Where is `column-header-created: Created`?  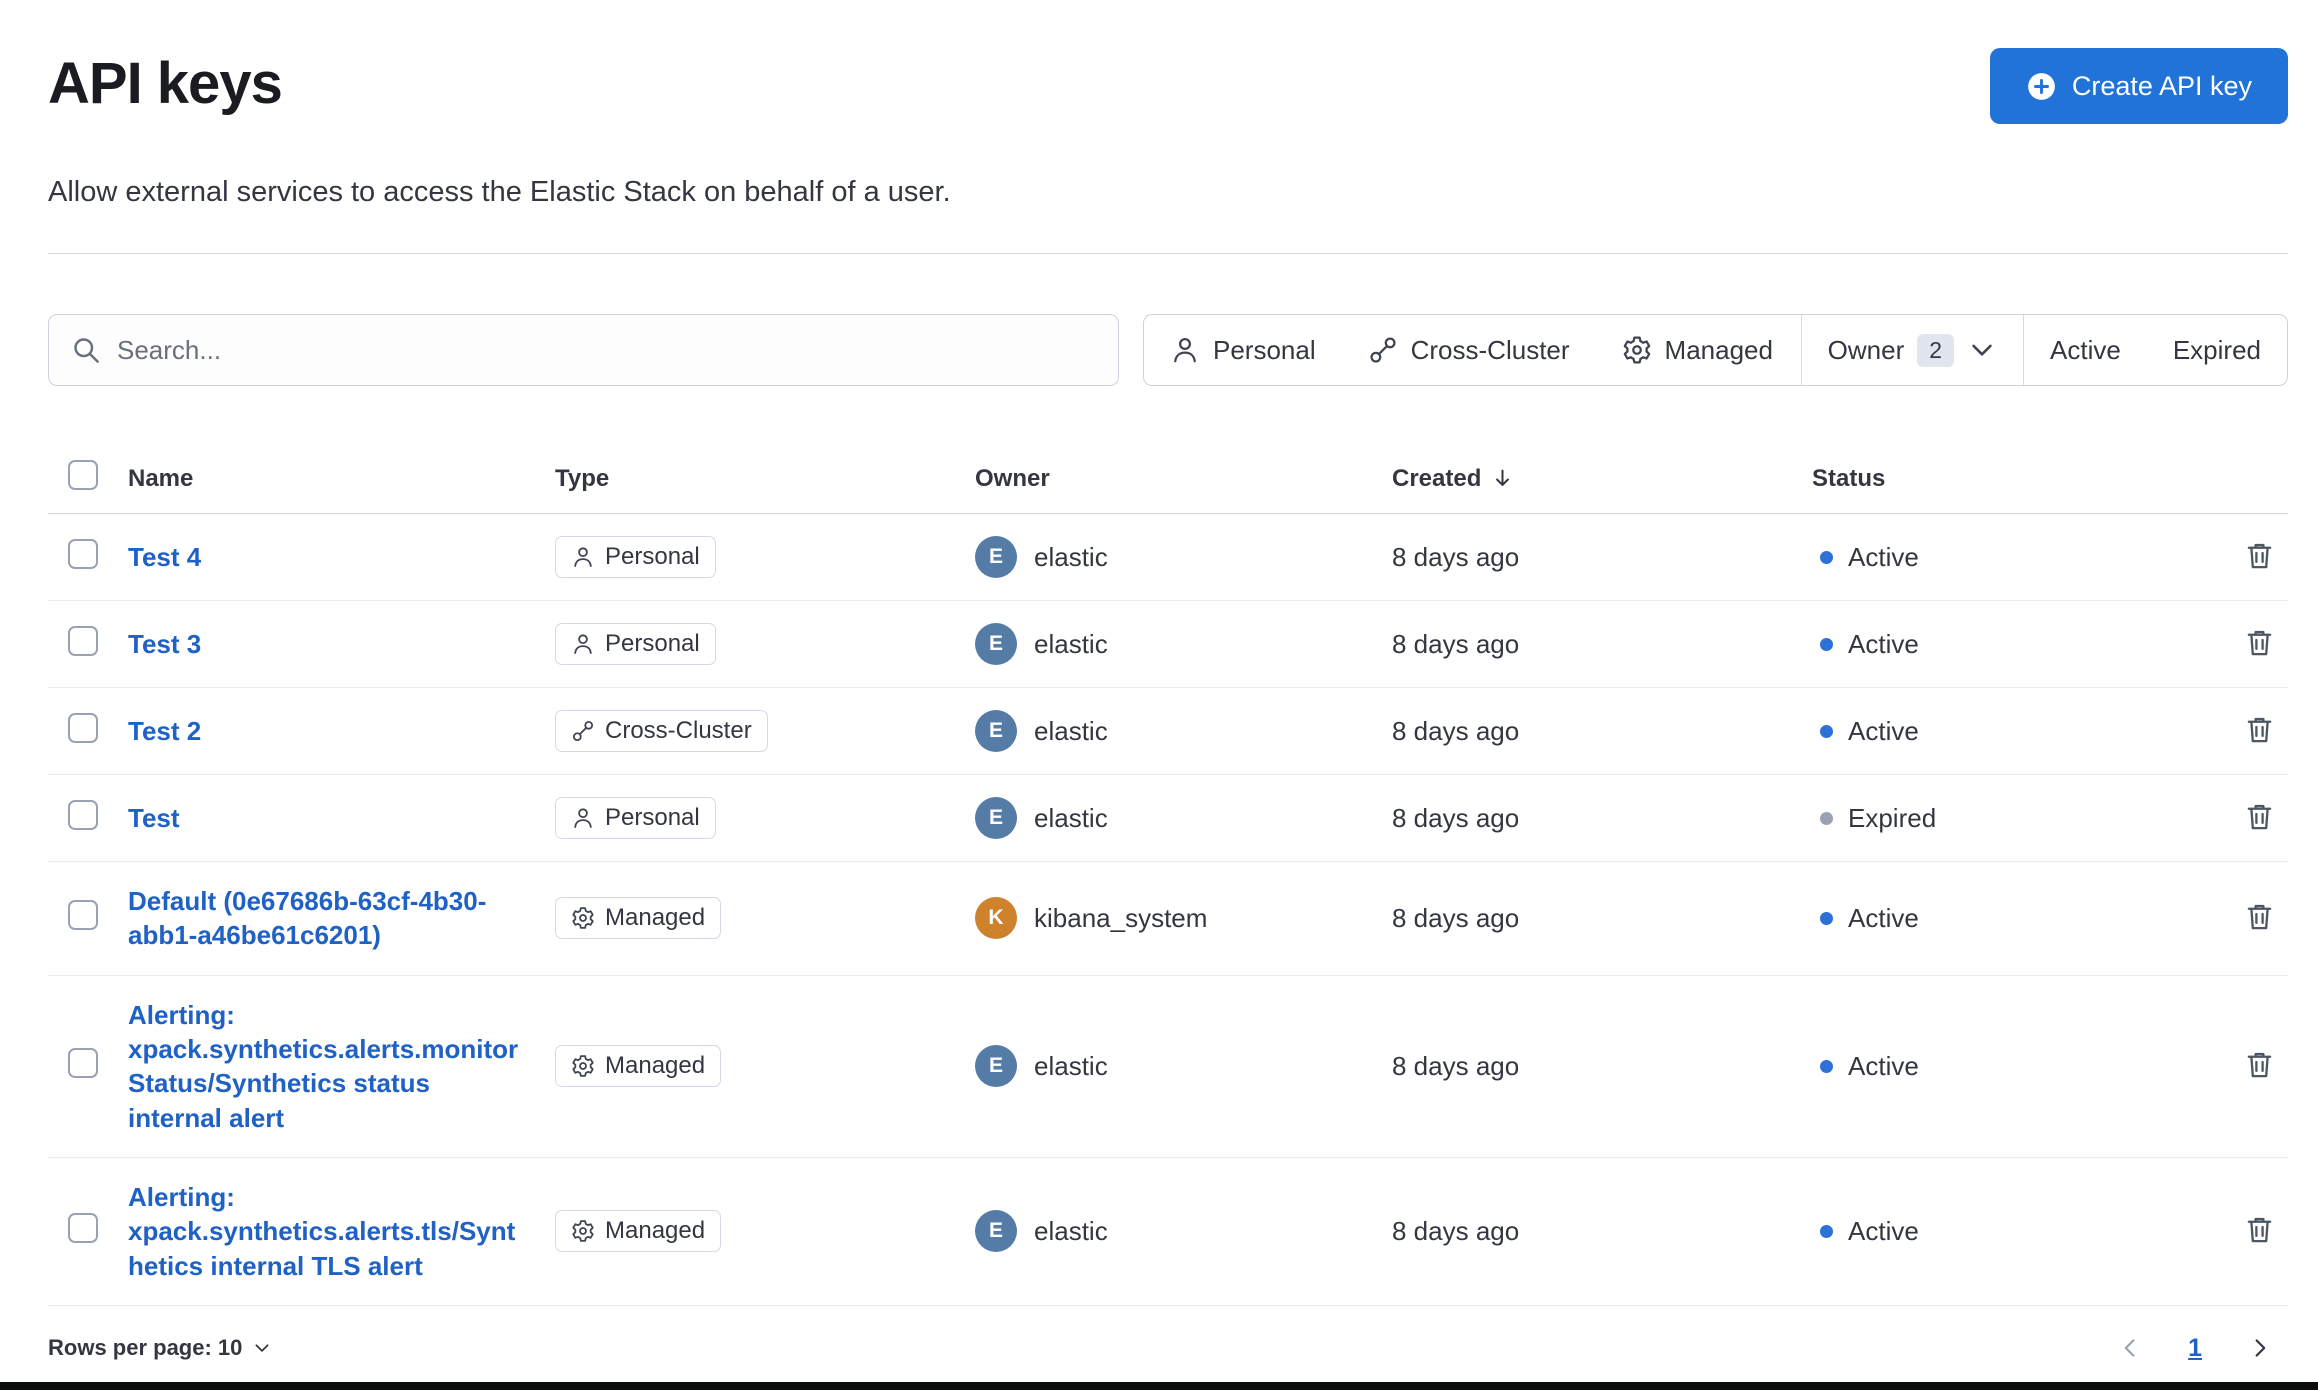 column-header-created: Created is located at coordinates (1602, 479).